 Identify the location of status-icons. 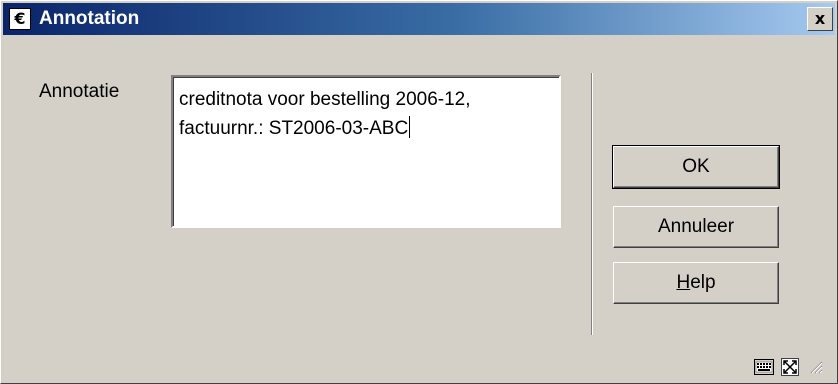
(790, 367).